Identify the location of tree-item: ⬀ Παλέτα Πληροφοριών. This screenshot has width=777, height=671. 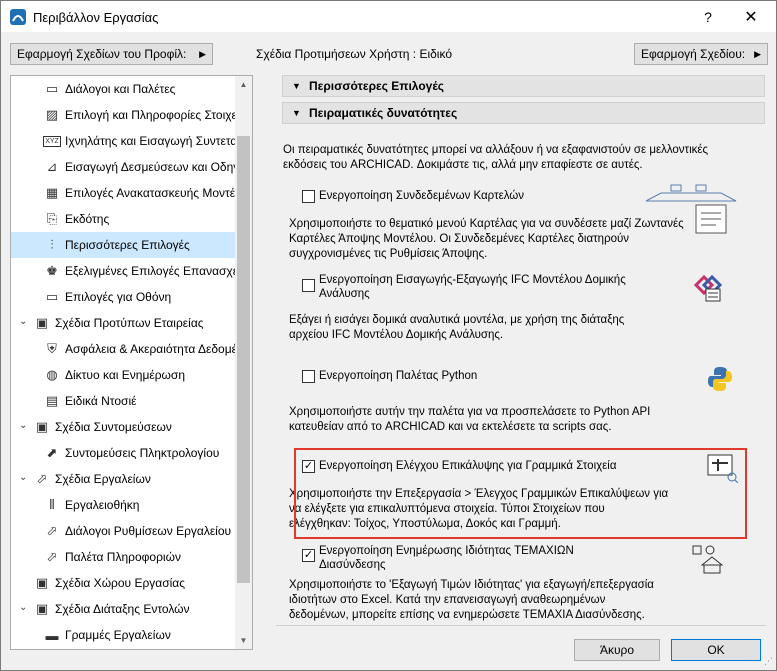
(123, 557).